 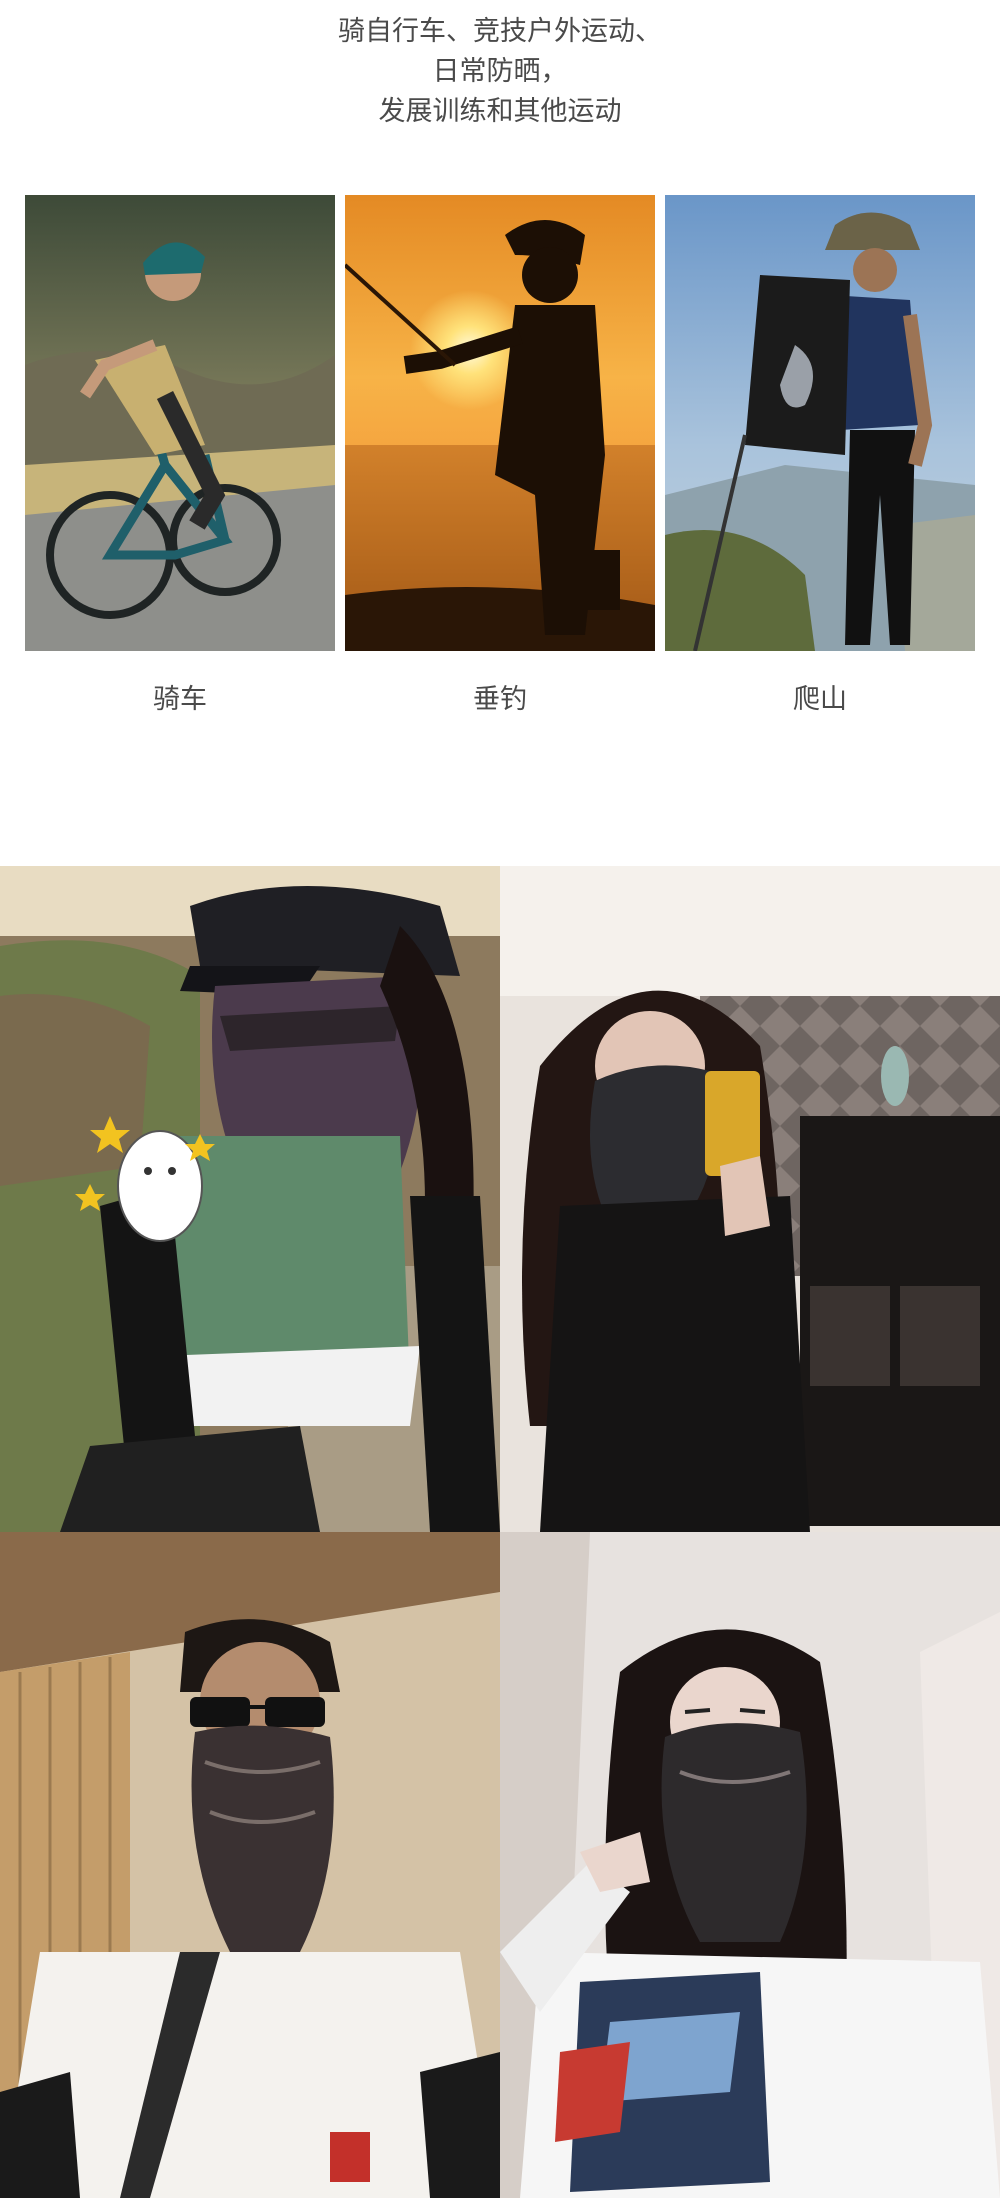 What do you see at coordinates (500, 31) in the screenshot?
I see `headline-line-1: 骑自行车、竞技户外运动、` at bounding box center [500, 31].